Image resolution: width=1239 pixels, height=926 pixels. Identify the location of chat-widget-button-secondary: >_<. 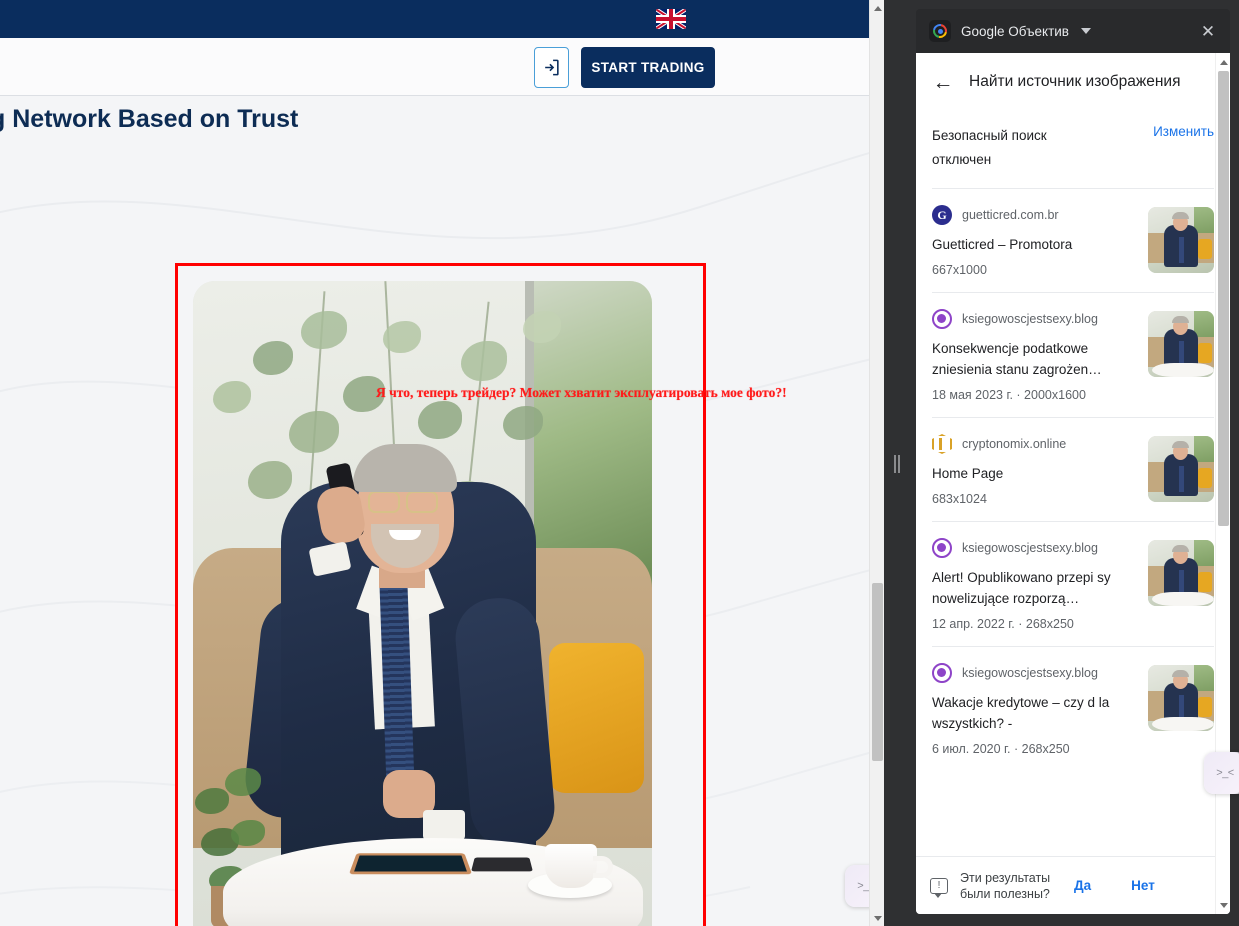
(1221, 773).